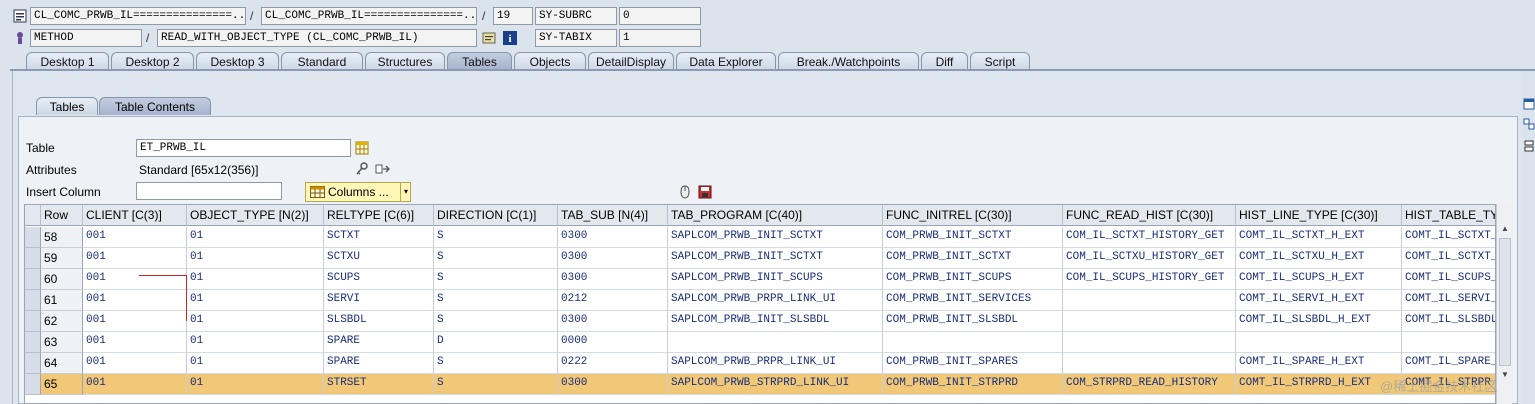 The height and width of the screenshot is (404, 1535). What do you see at coordinates (775, 300) in the screenshot?
I see `cell-tab-program: SAPLCOM_PRWB_PRPR_LINK_UI` at bounding box center [775, 300].